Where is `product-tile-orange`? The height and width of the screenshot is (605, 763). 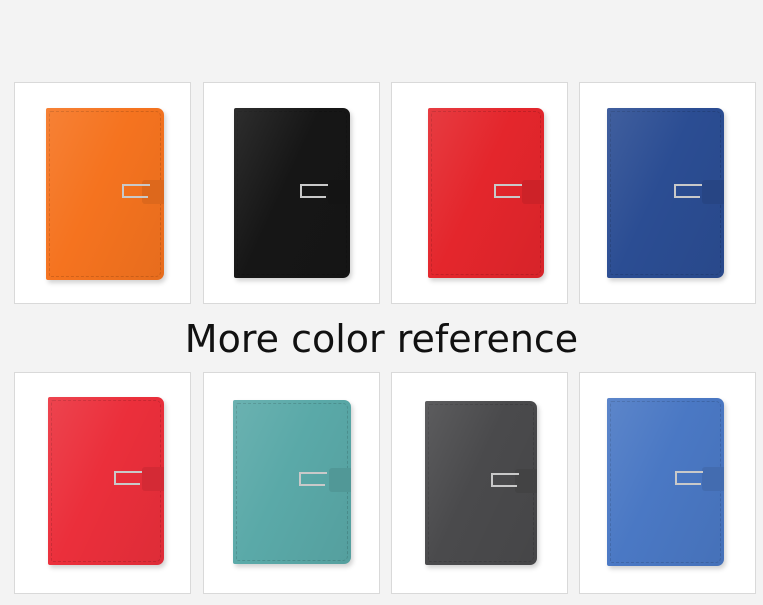
product-tile-orange is located at coordinates (102, 193).